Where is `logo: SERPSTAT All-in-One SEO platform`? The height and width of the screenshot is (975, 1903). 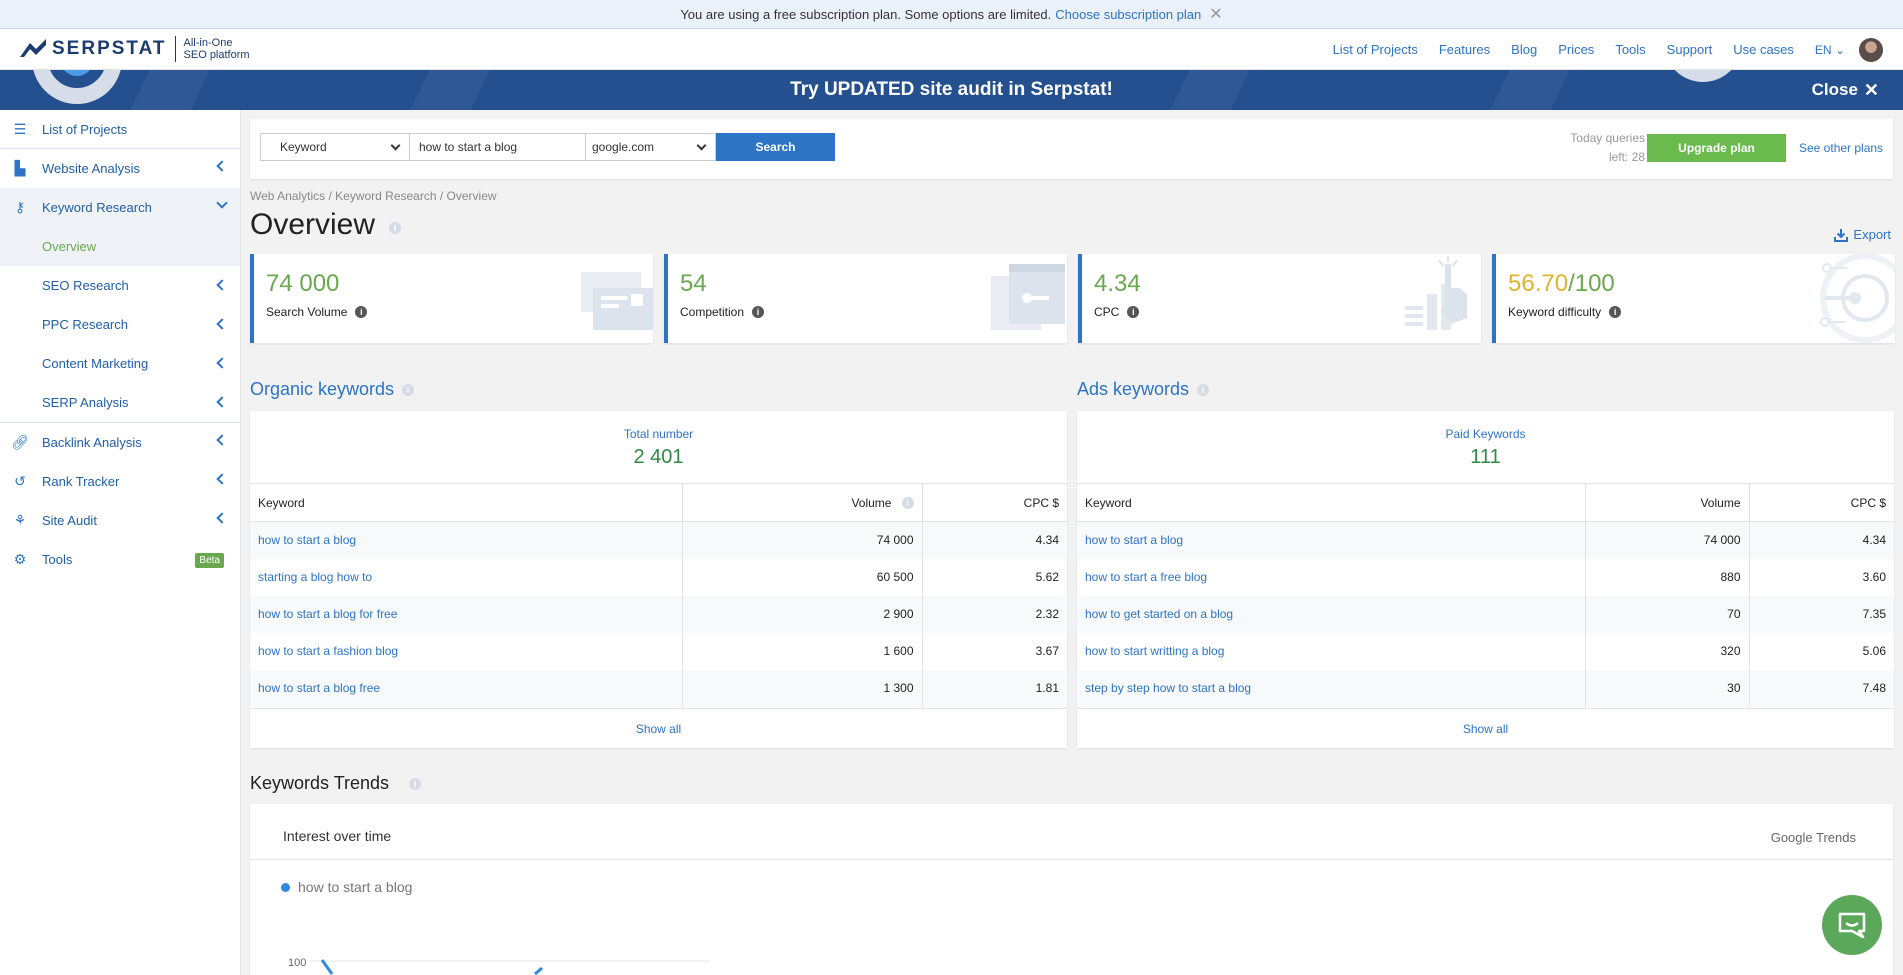 logo: SERPSTAT All-in-One SEO platform is located at coordinates (135, 49).